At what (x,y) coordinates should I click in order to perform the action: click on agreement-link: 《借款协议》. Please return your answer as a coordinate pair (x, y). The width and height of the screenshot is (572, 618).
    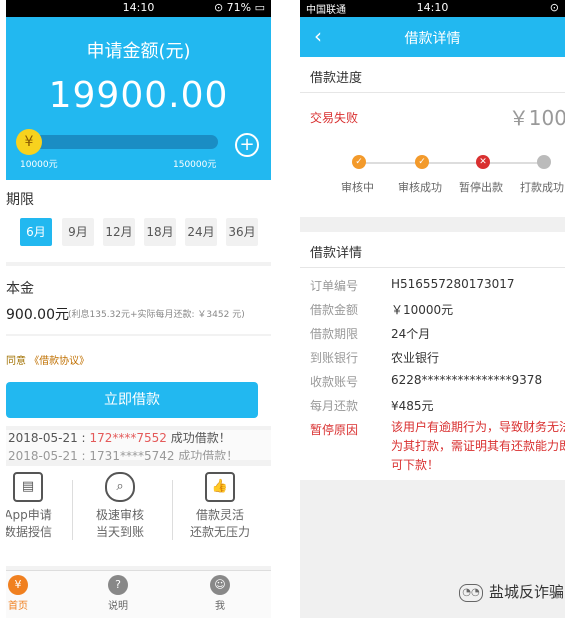
    Looking at the image, I should click on (59, 361).